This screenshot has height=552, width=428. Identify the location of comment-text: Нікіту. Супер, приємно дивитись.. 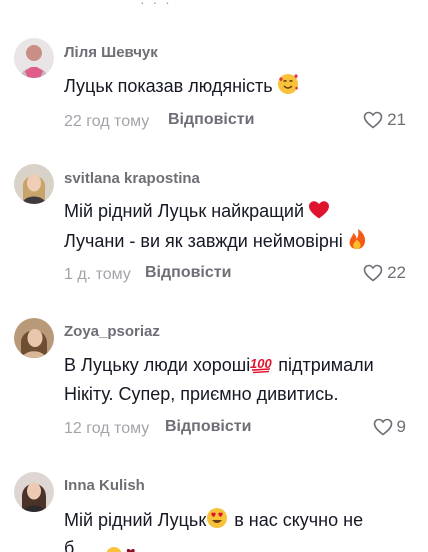
(201, 394).